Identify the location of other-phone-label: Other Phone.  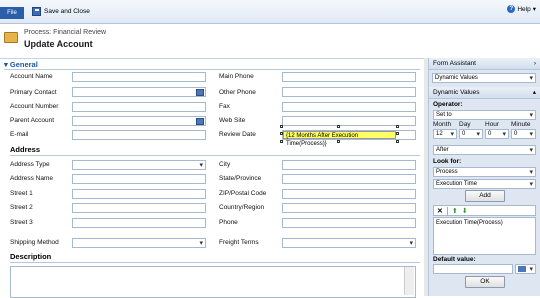
(237, 92).